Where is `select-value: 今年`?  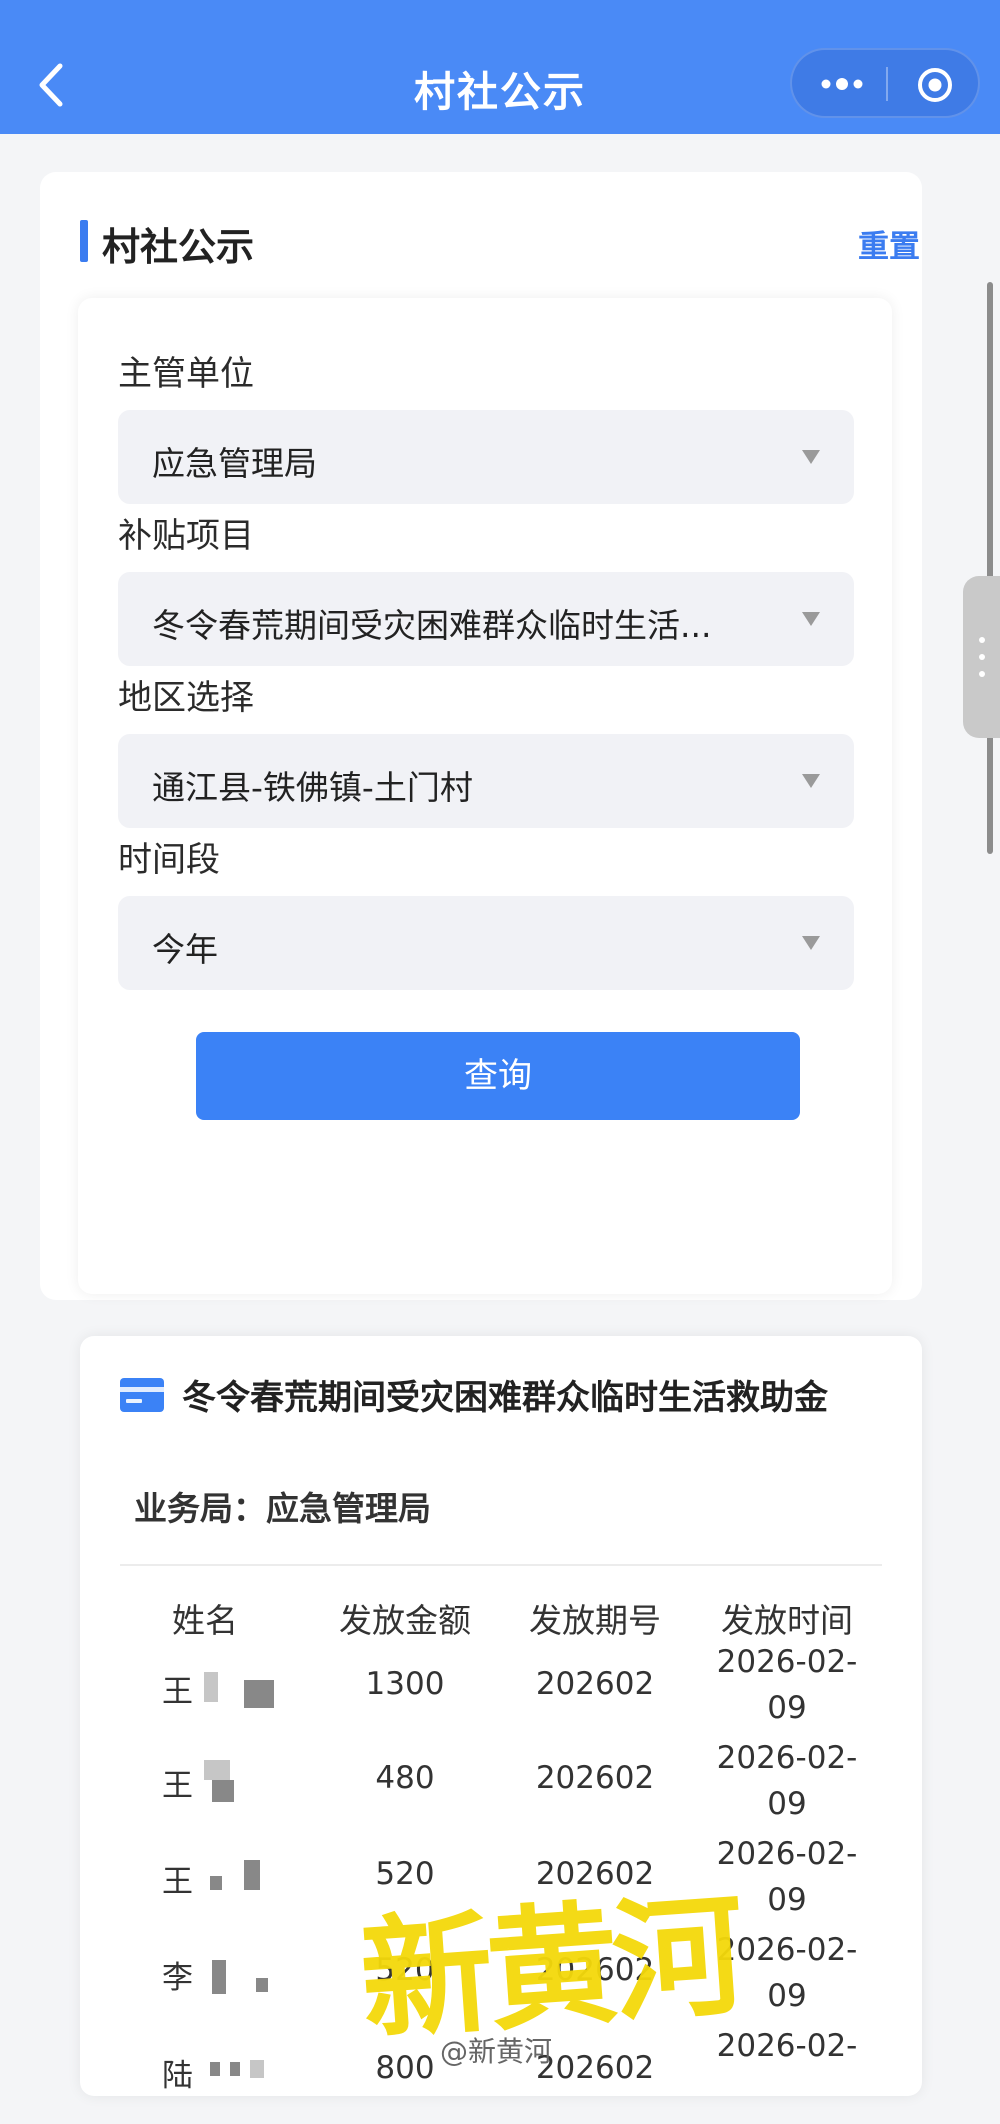
select-value: 今年 is located at coordinates (185, 949).